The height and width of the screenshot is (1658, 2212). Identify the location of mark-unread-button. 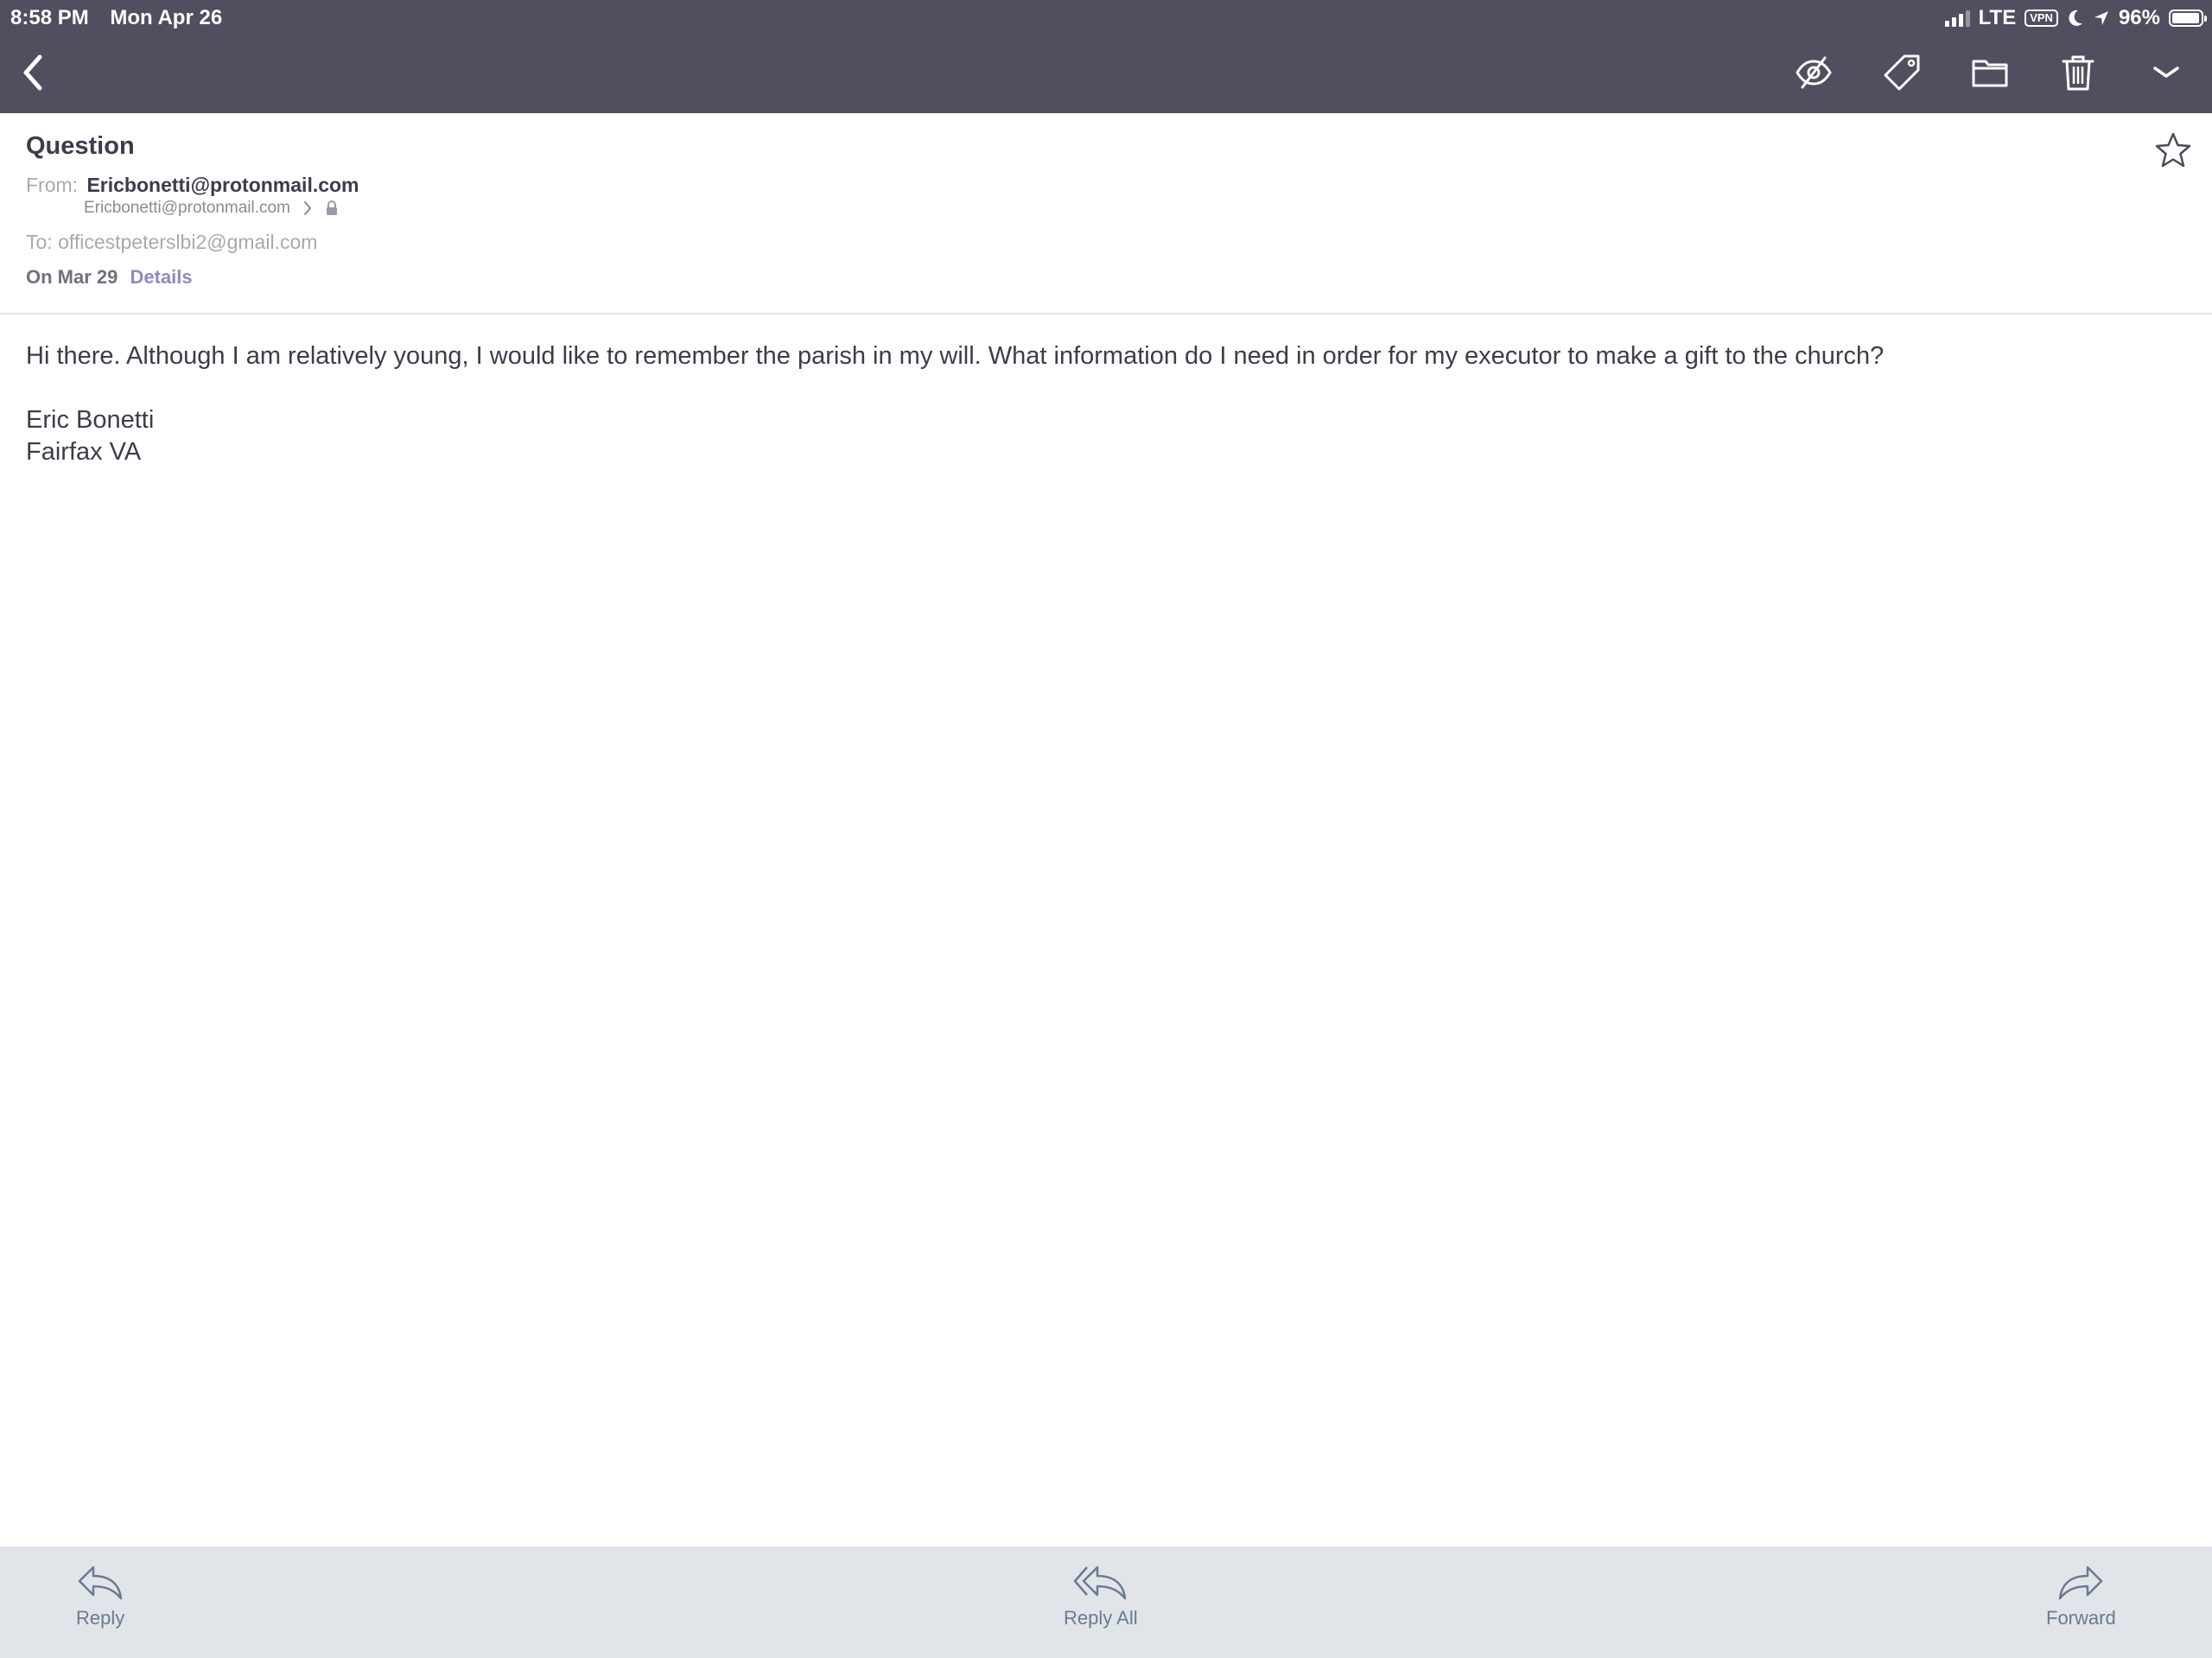
(1814, 72).